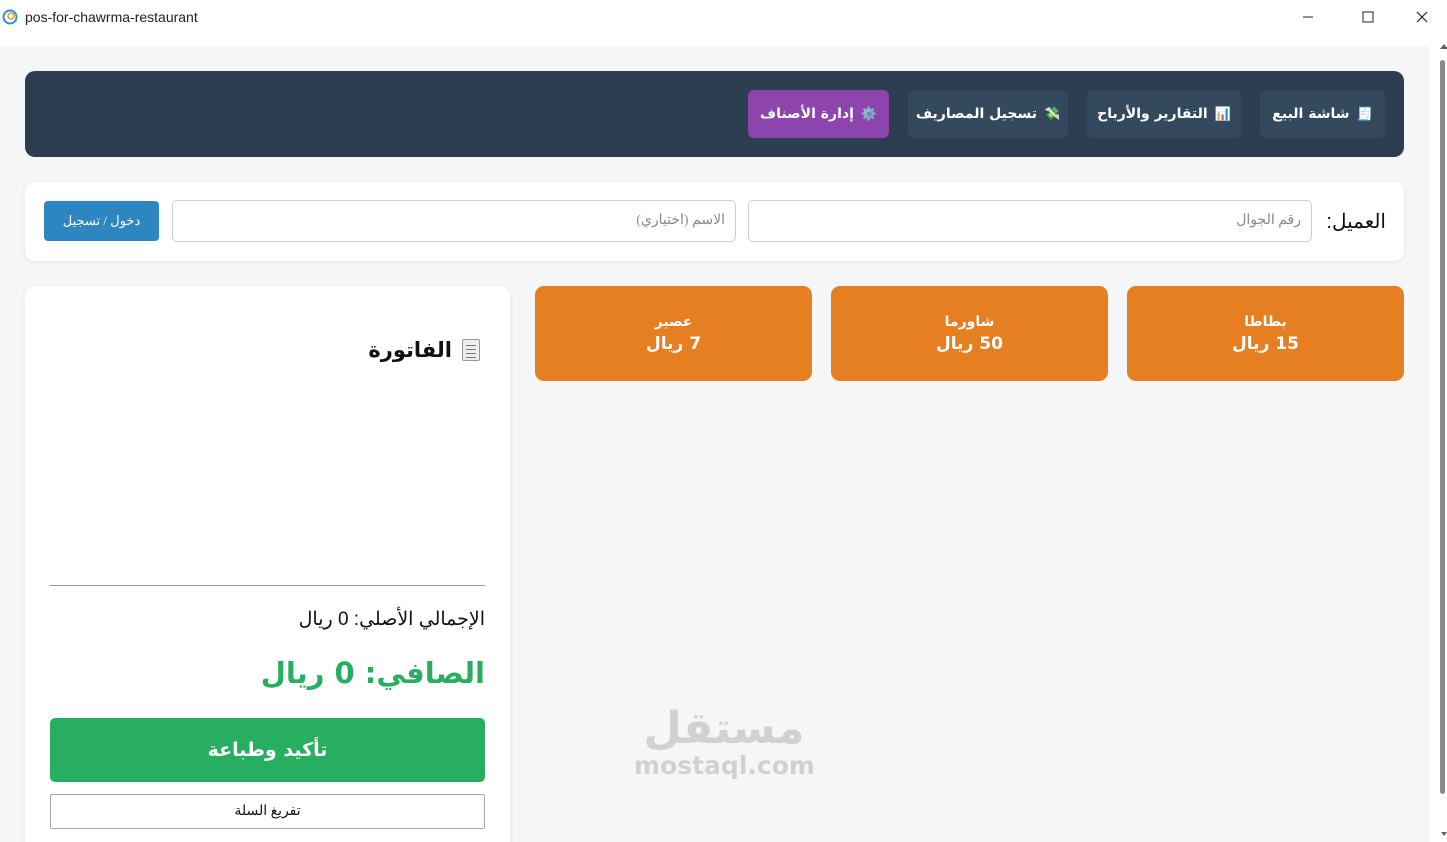  What do you see at coordinates (1030, 221) in the screenshot?
I see `phone-input` at bounding box center [1030, 221].